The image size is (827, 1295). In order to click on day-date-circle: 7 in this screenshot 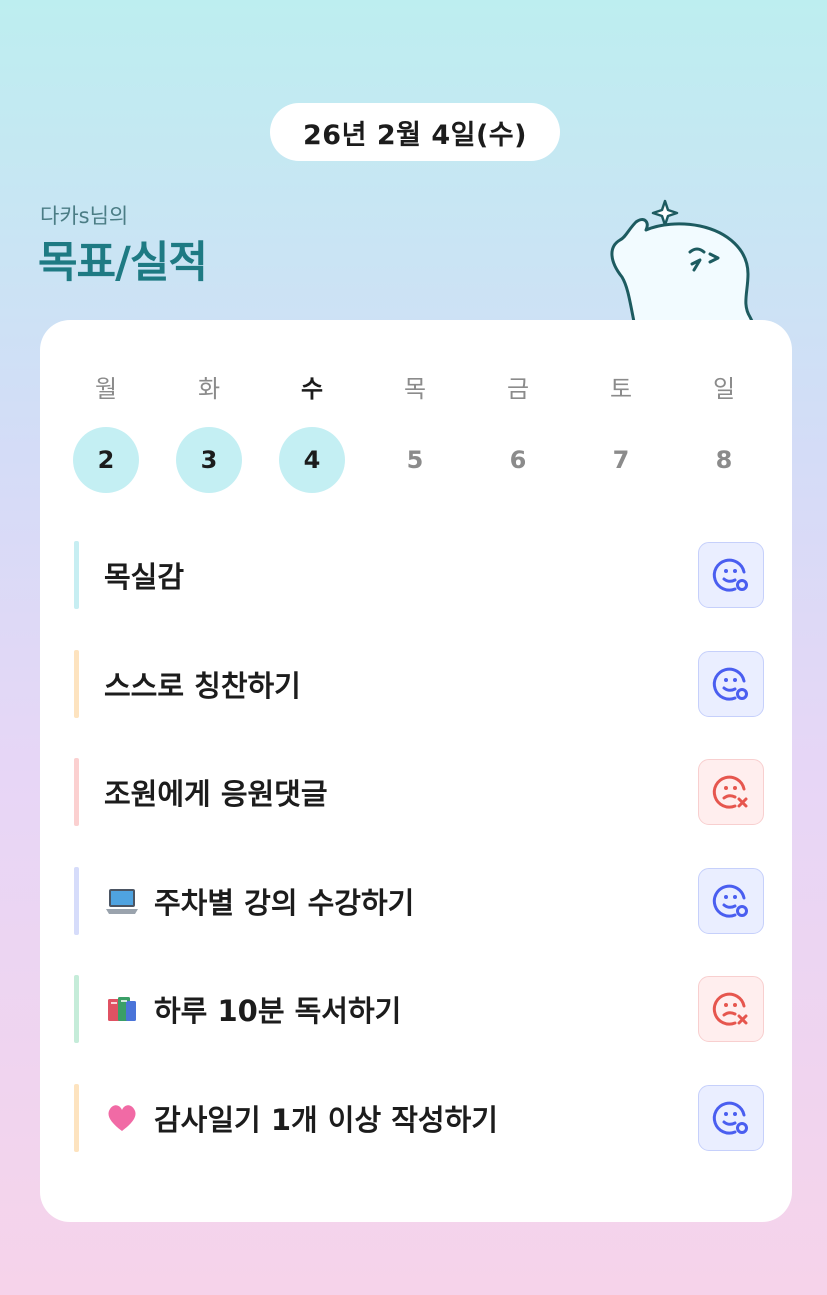, I will do `click(621, 460)`.